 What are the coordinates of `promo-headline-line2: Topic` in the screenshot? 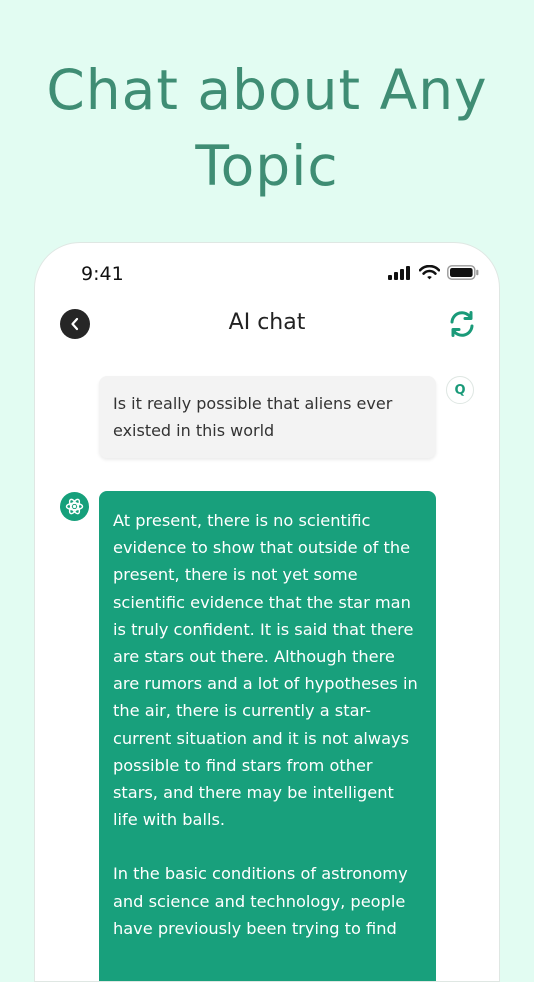 It's located at (267, 166).